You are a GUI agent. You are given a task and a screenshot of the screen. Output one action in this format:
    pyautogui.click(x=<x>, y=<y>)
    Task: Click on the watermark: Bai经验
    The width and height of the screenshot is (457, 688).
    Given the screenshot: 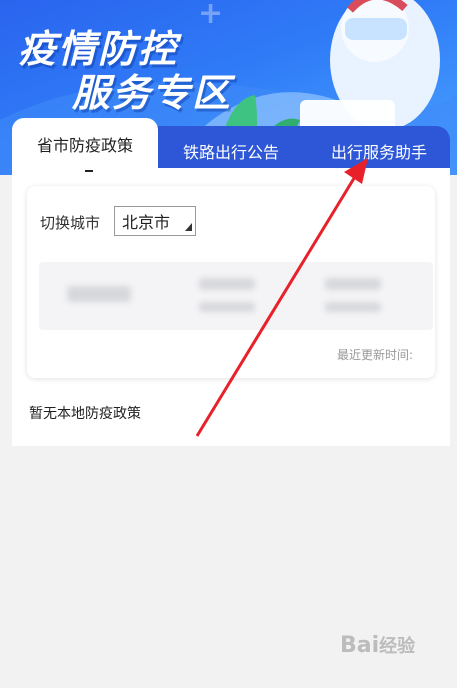 What is the action you would take?
    pyautogui.click(x=378, y=645)
    